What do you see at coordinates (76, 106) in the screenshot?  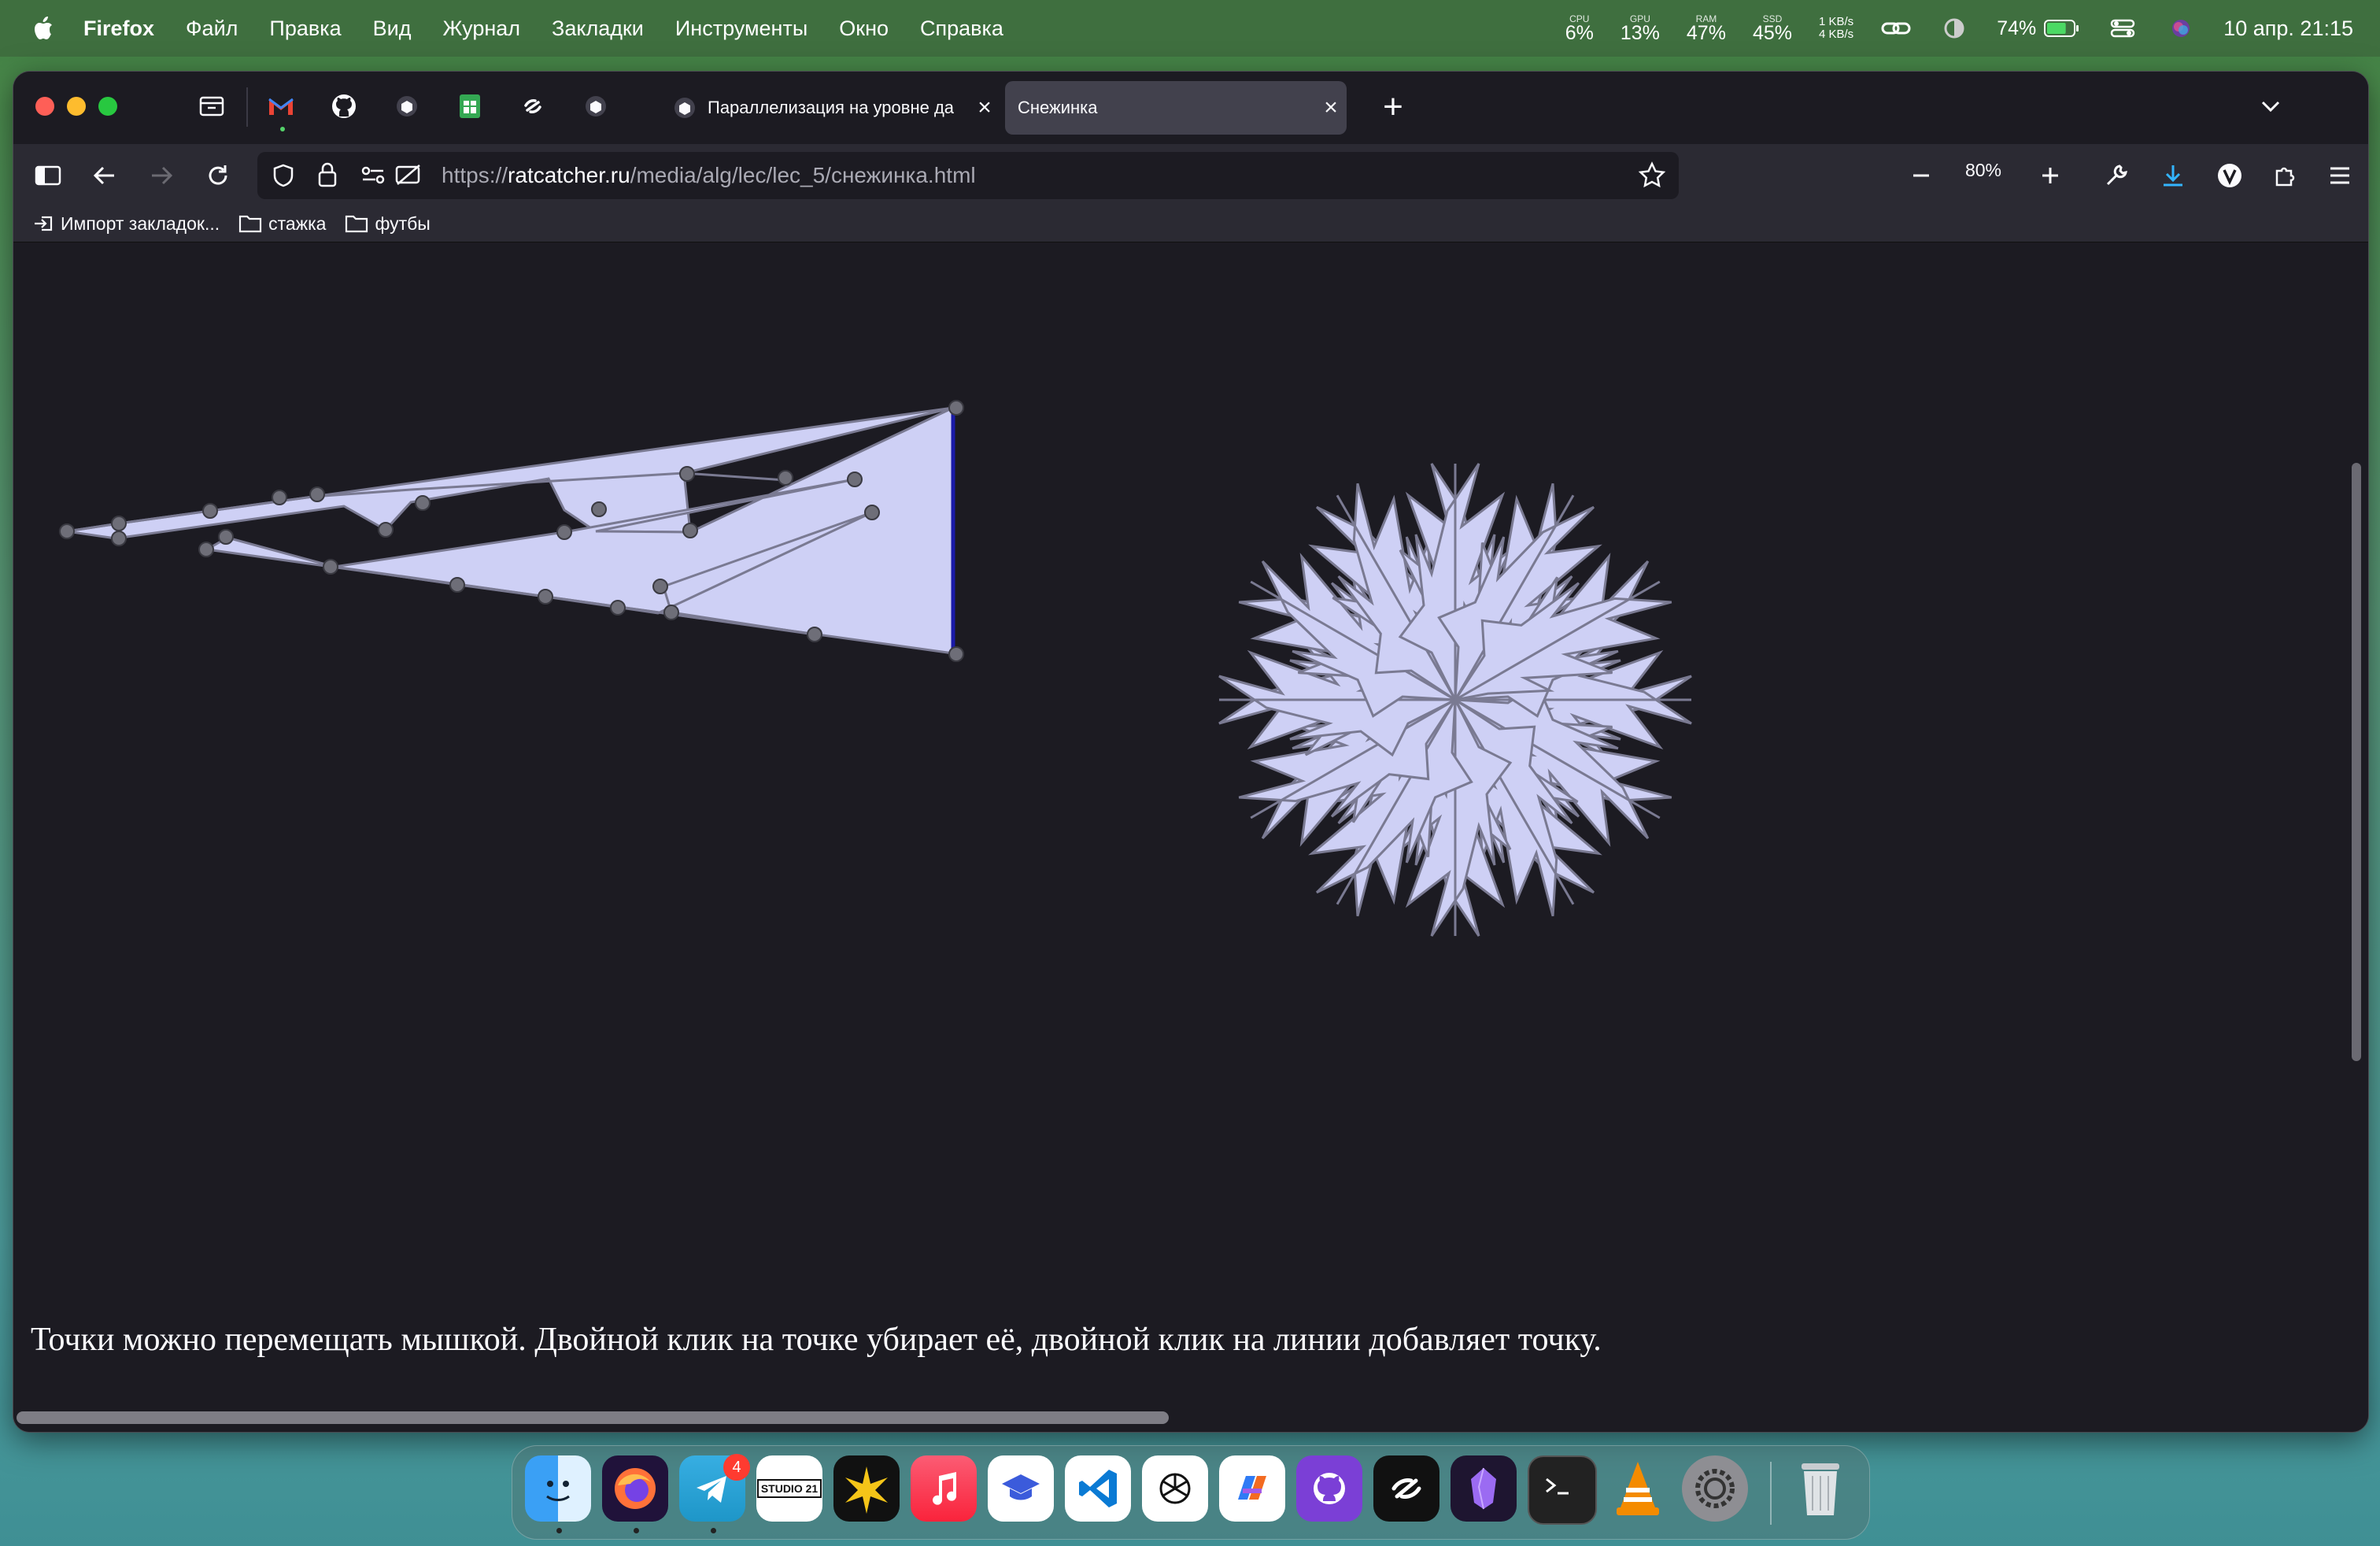 I see `window-minimize-button` at bounding box center [76, 106].